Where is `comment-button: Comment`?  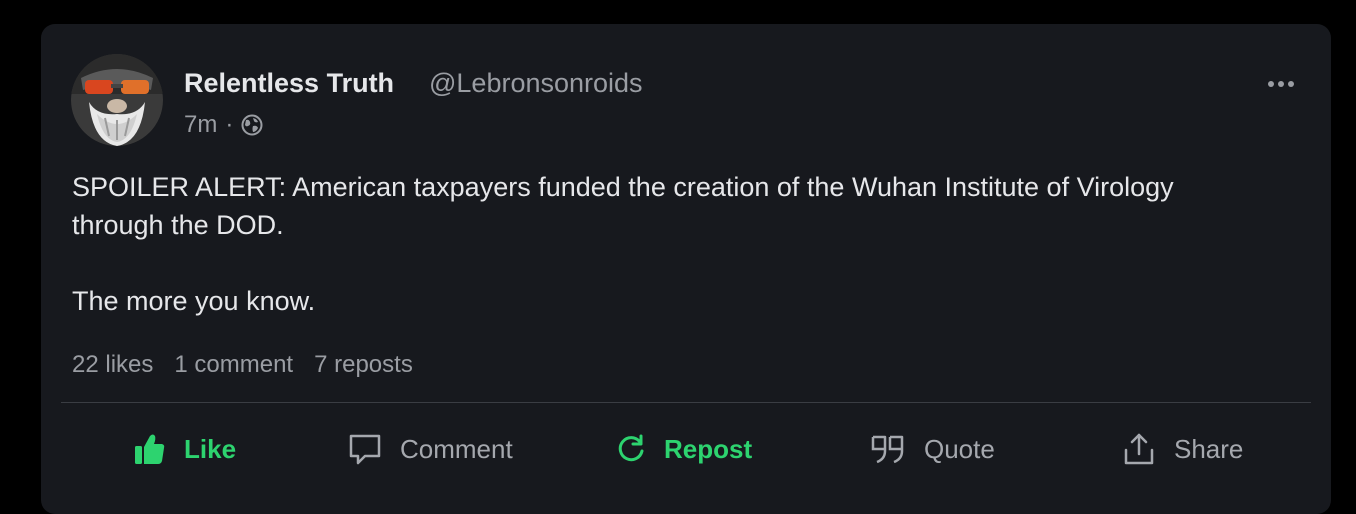 comment-button: Comment is located at coordinates (430, 449).